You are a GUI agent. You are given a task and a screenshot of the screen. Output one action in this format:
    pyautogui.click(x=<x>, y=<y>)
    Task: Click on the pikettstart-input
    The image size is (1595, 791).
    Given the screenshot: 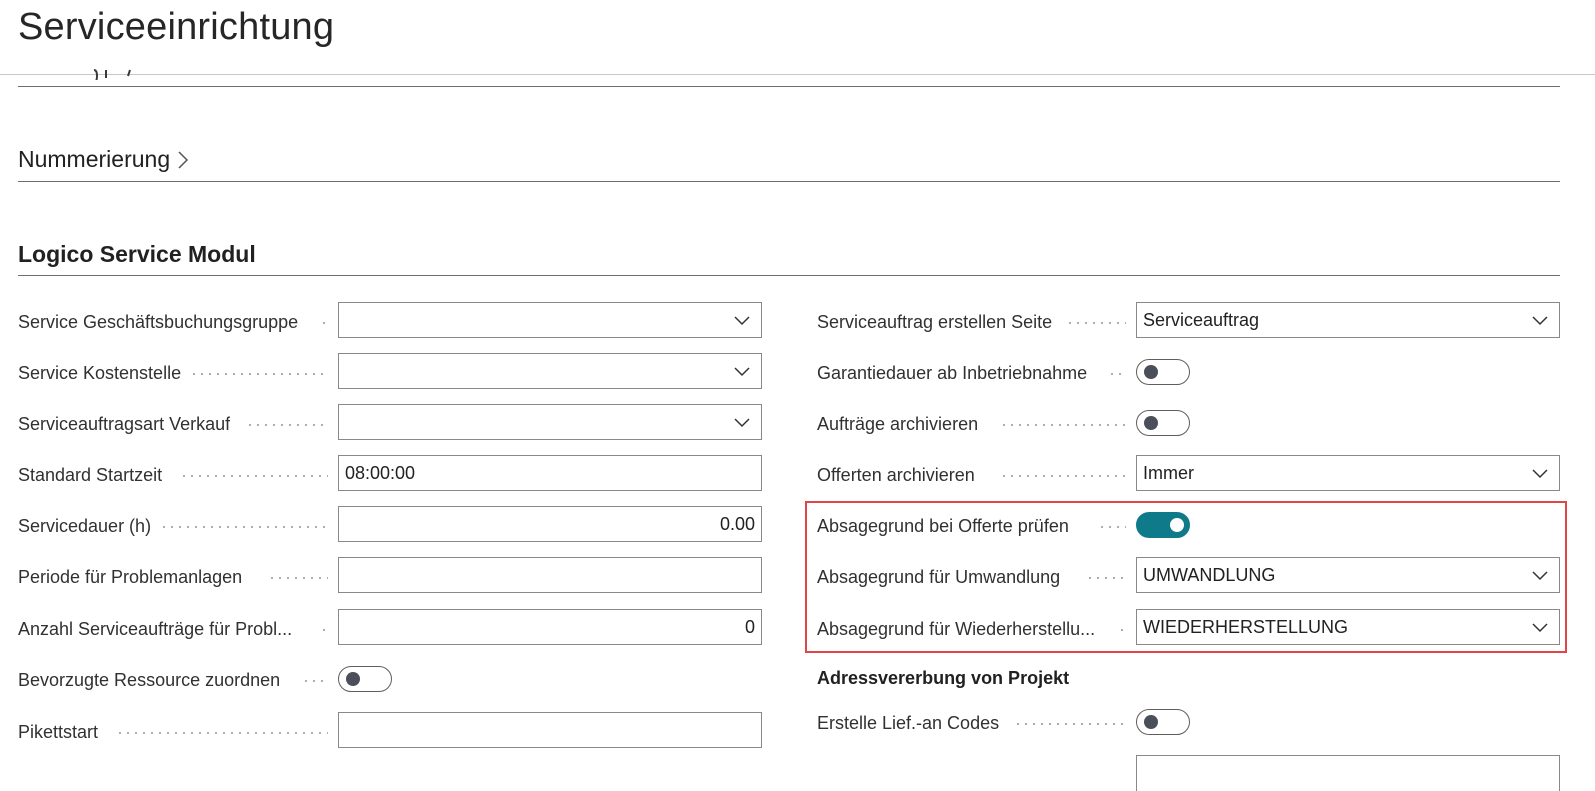 What is the action you would take?
    pyautogui.click(x=550, y=730)
    